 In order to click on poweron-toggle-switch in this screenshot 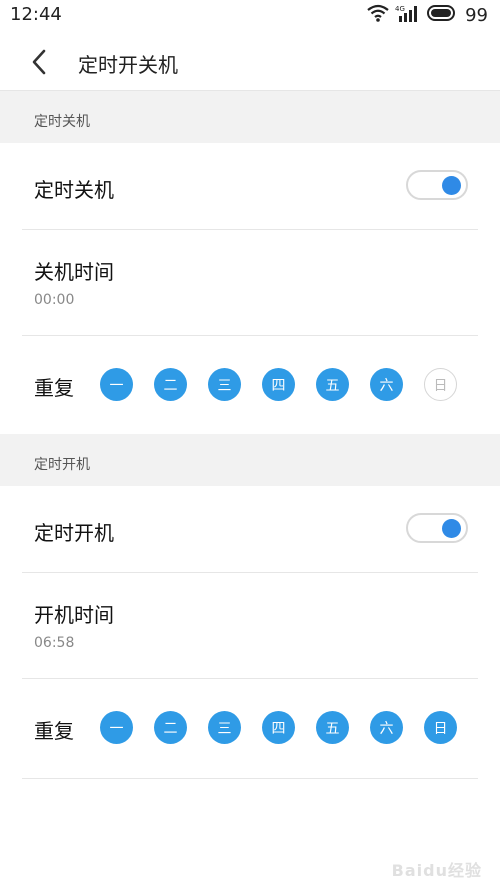, I will do `click(437, 528)`.